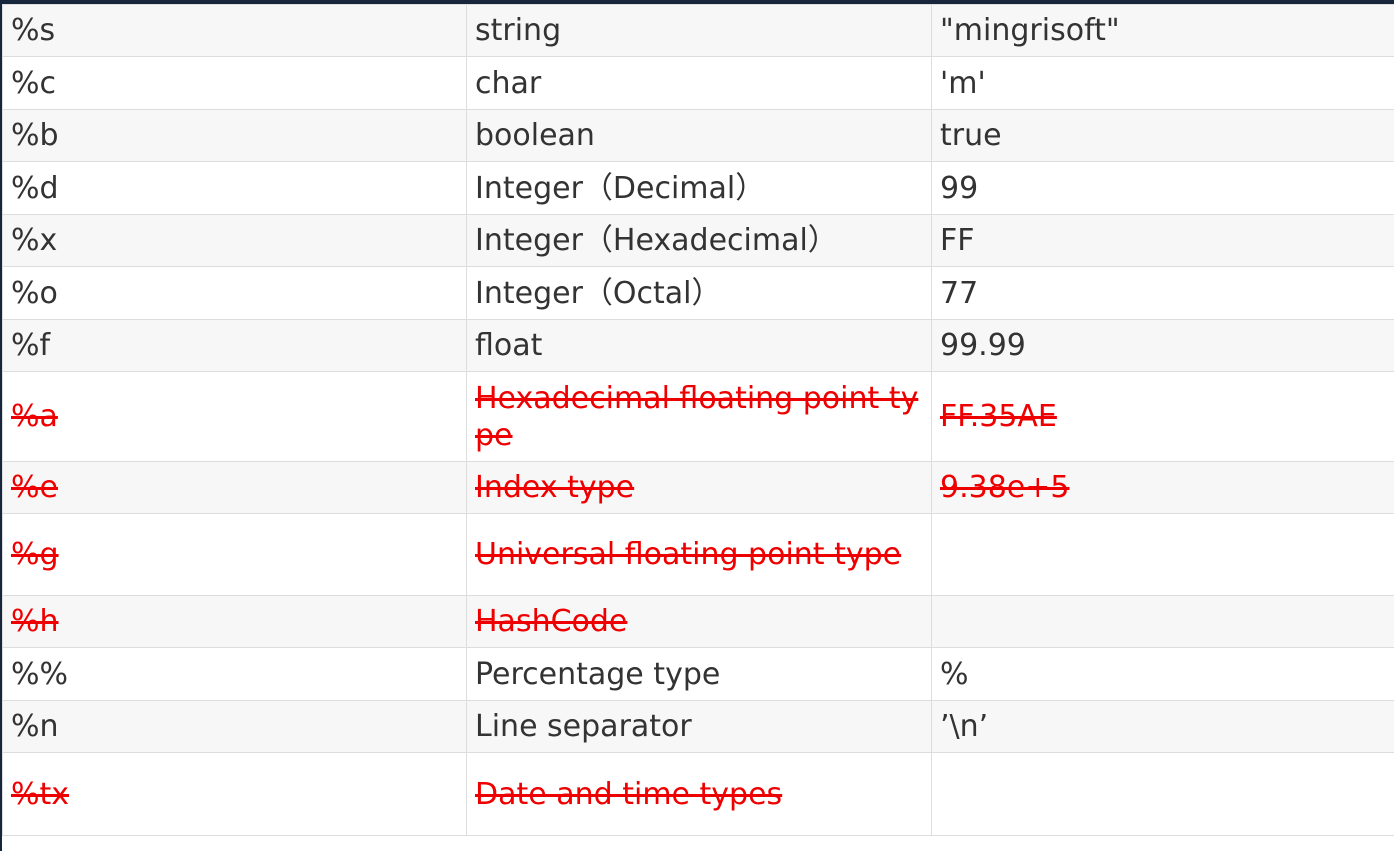 The image size is (1394, 851). Describe the element at coordinates (1162, 487) in the screenshot. I see `example-cell: 9.38e+5` at that location.